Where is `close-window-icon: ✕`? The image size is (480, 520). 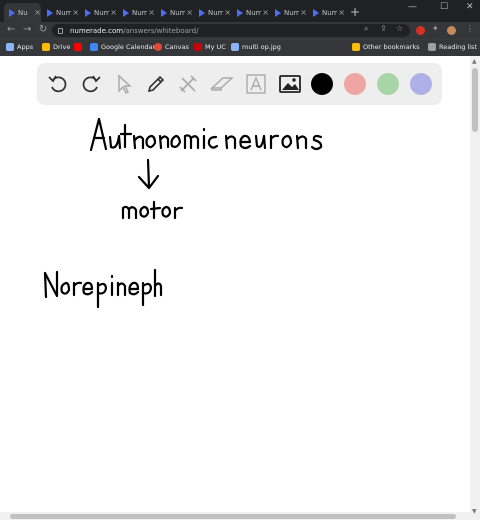 close-window-icon: ✕ is located at coordinates (470, 7).